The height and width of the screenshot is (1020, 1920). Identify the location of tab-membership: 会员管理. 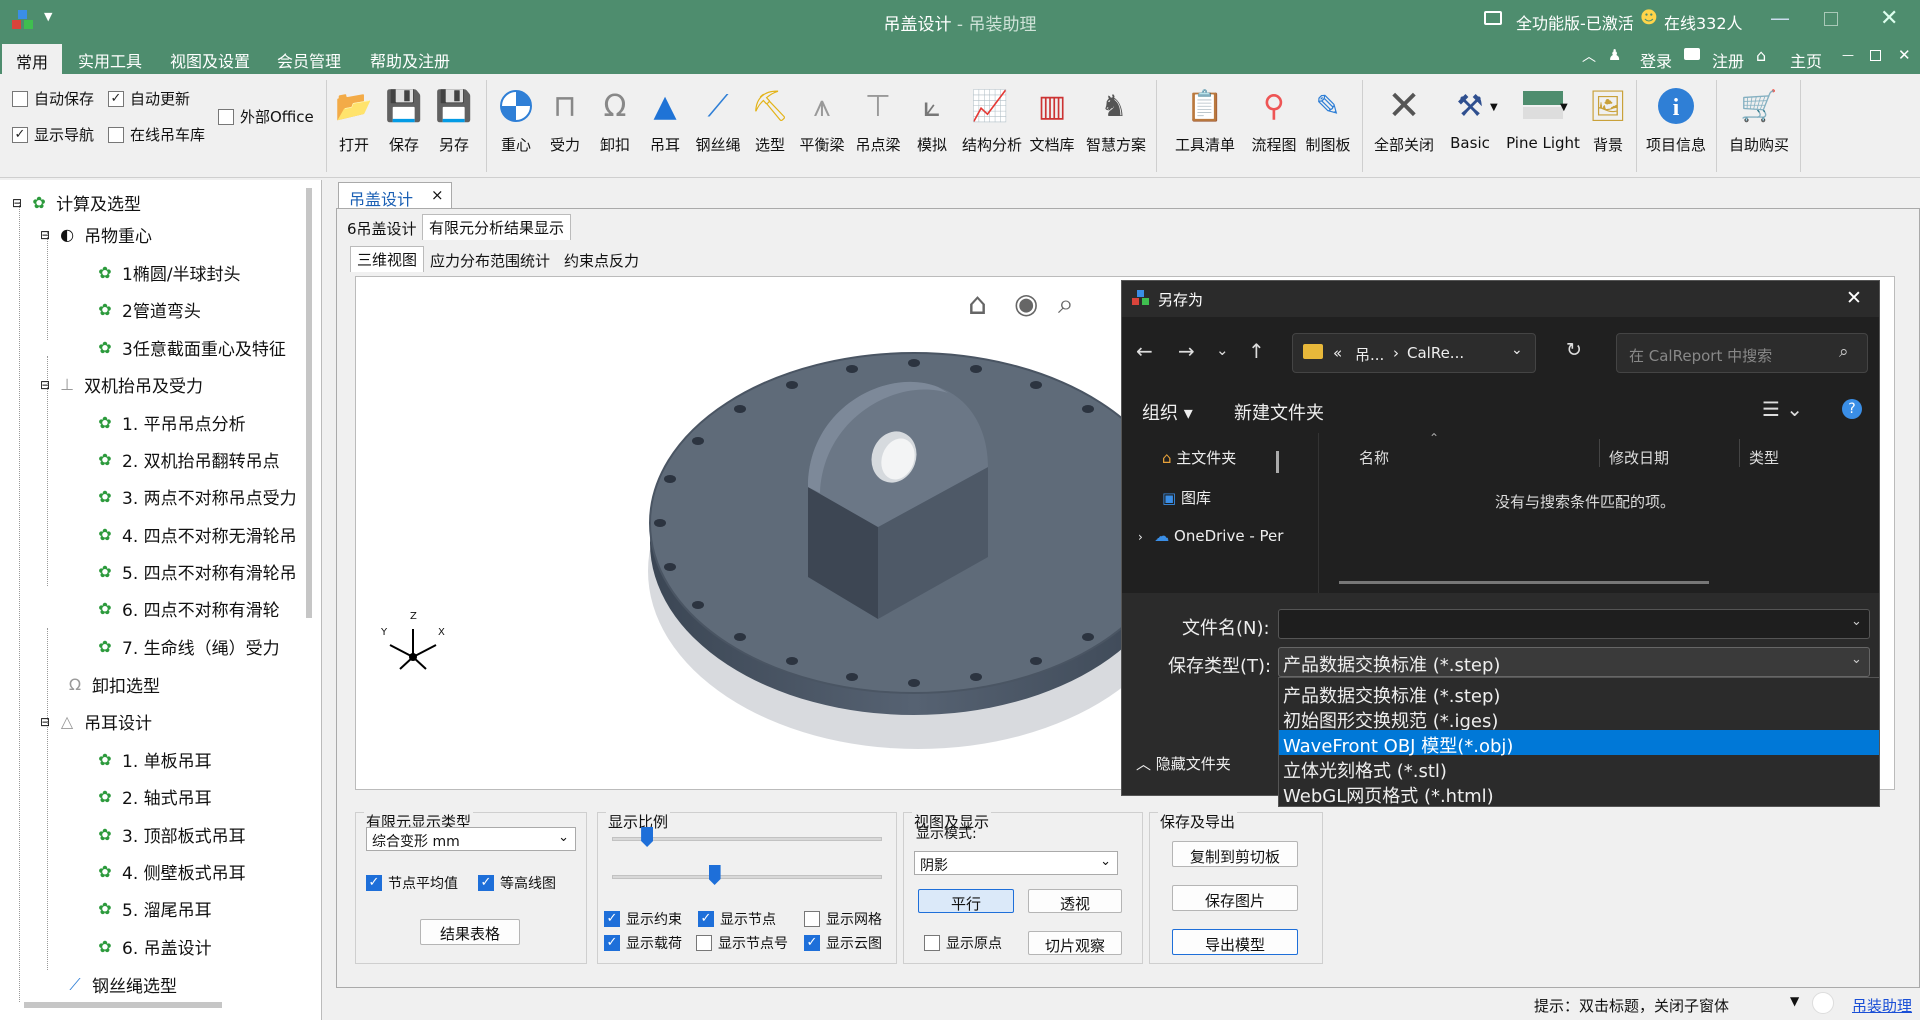
(309, 60).